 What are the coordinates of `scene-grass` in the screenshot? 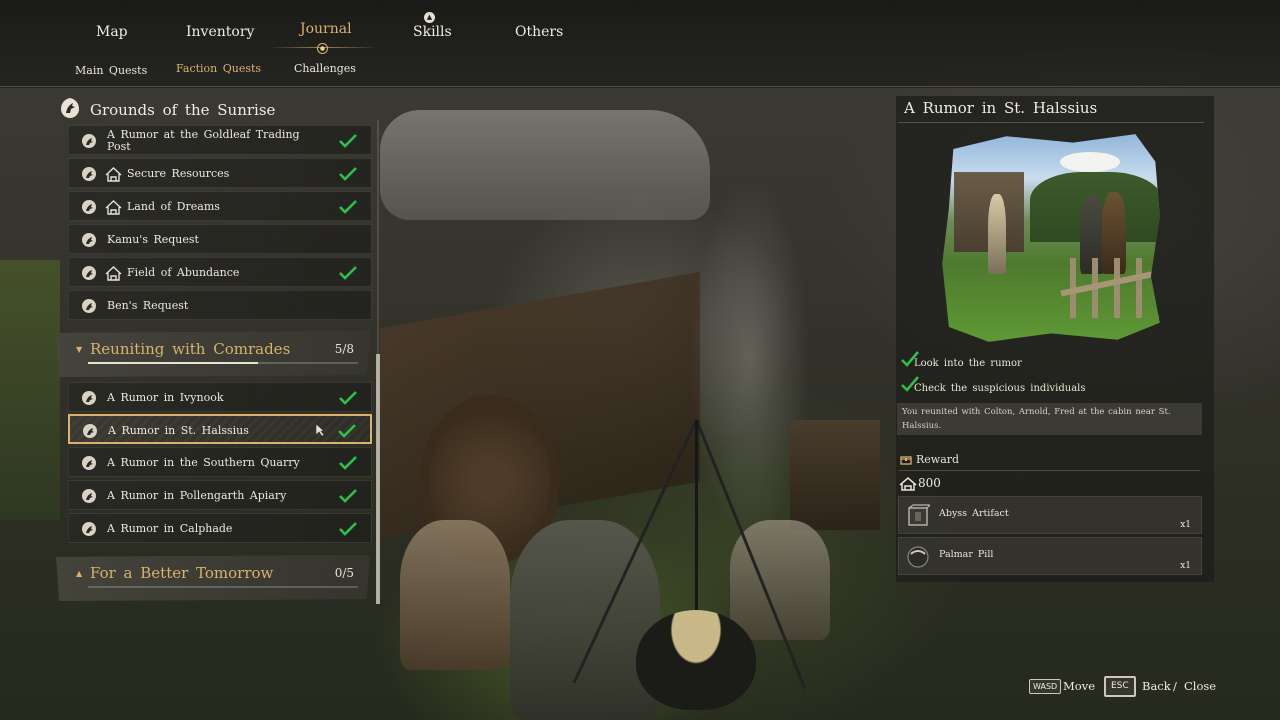 It's located at (30, 390).